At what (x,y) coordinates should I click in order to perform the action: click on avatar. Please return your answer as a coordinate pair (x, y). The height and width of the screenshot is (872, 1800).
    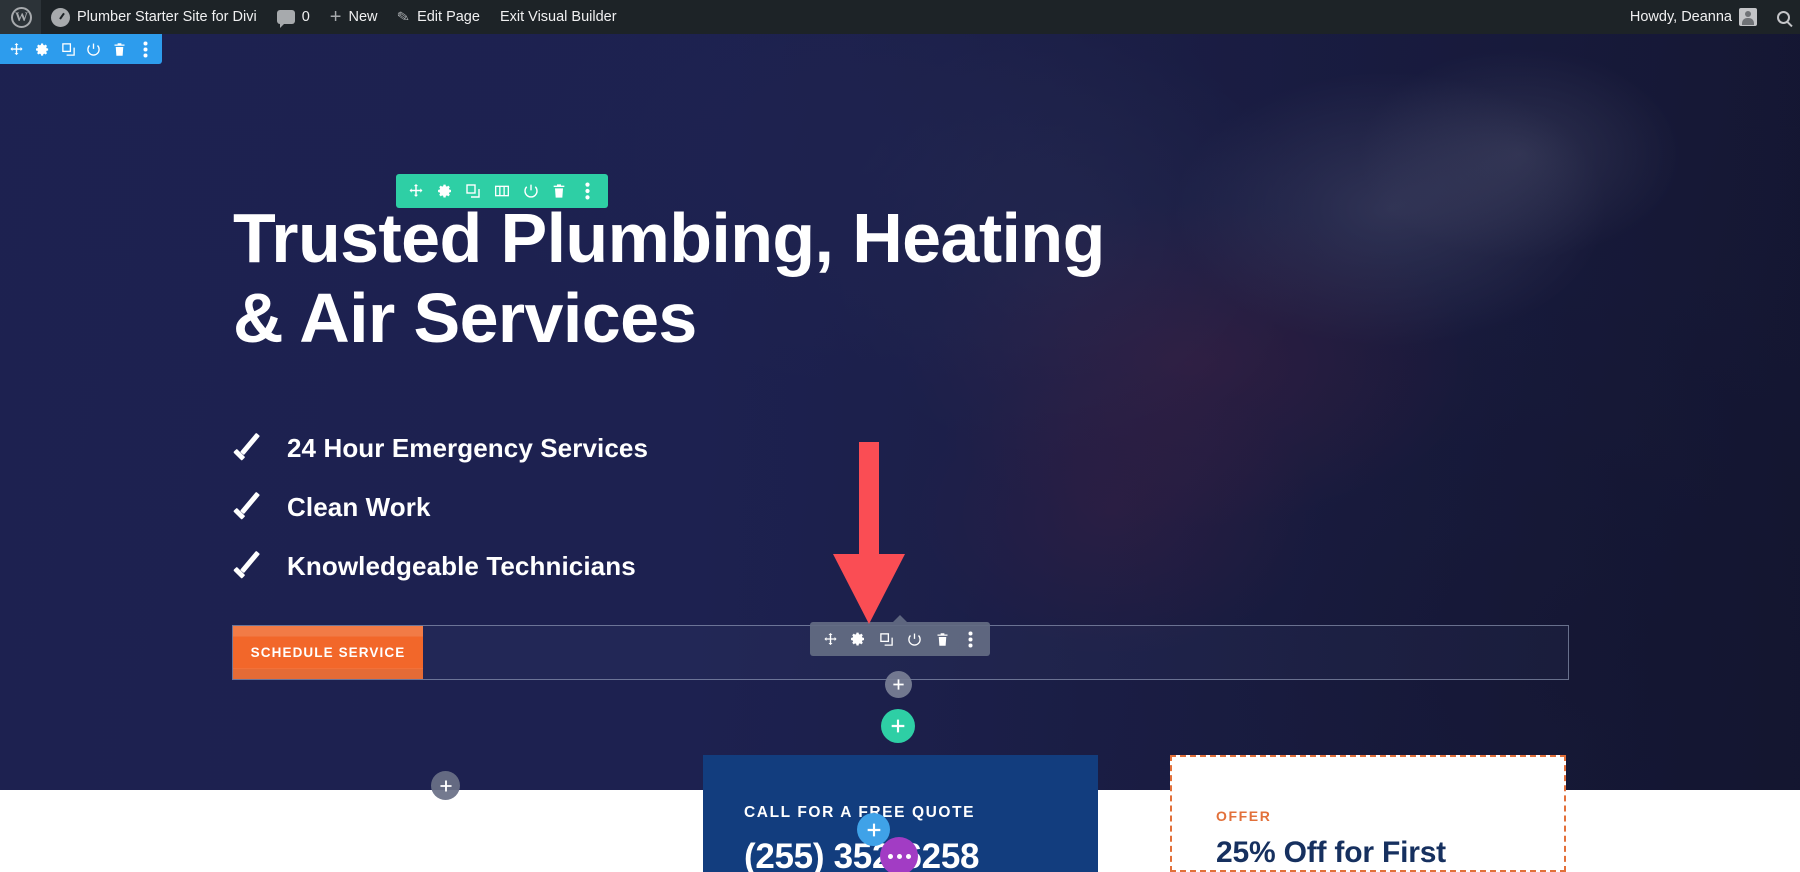
    Looking at the image, I should click on (1748, 17).